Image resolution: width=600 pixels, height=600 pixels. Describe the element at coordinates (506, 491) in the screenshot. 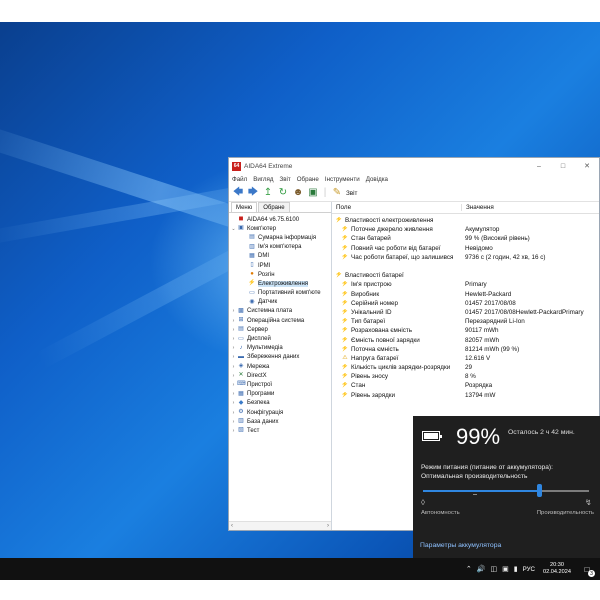

I see `power-mode-slider` at that location.